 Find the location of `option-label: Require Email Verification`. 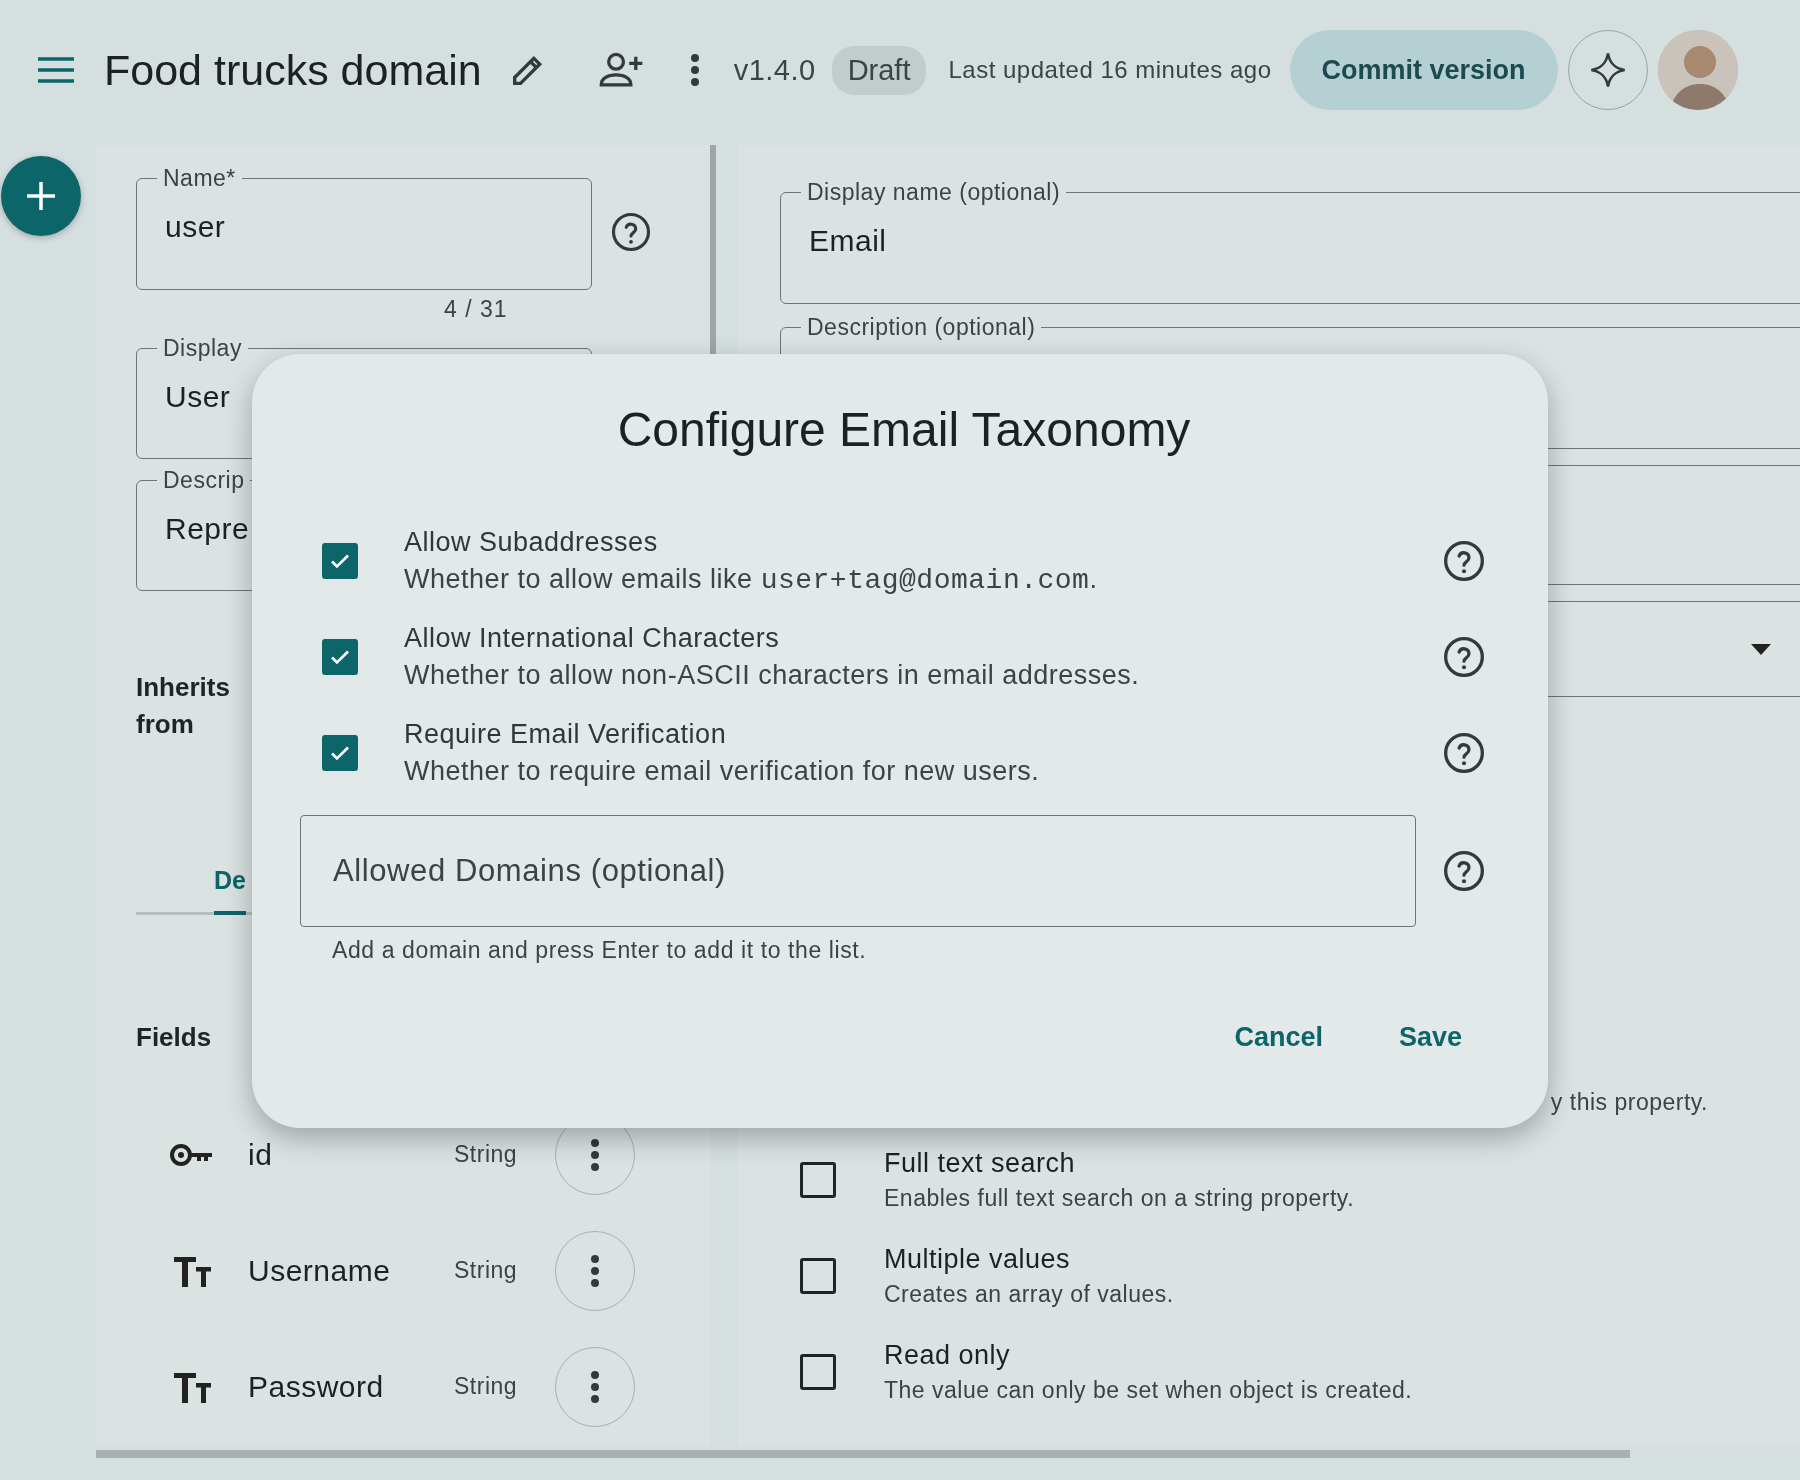

option-label: Require Email Verification is located at coordinates (566, 734).